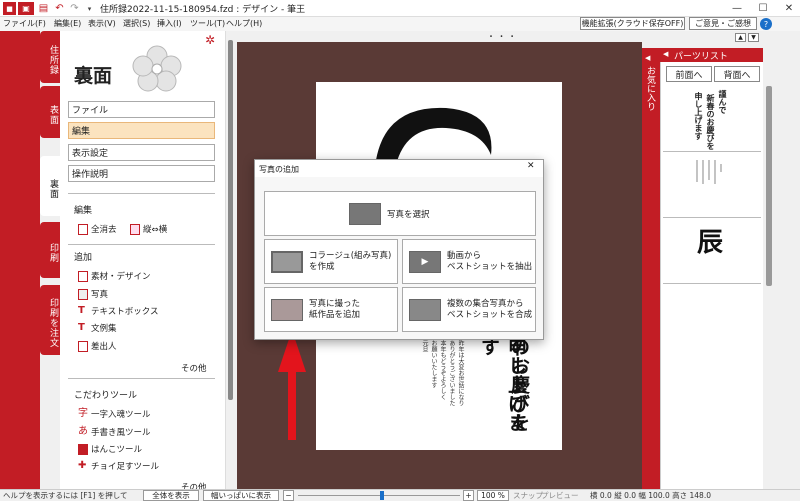 This screenshot has height=501, width=800. Describe the element at coordinates (83, 449) in the screenshot. I see `stamp-icon` at that location.